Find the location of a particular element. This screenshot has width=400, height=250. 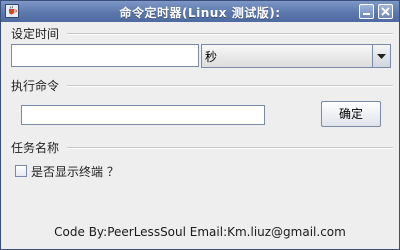

confirm-button: 确定 is located at coordinates (351, 114).